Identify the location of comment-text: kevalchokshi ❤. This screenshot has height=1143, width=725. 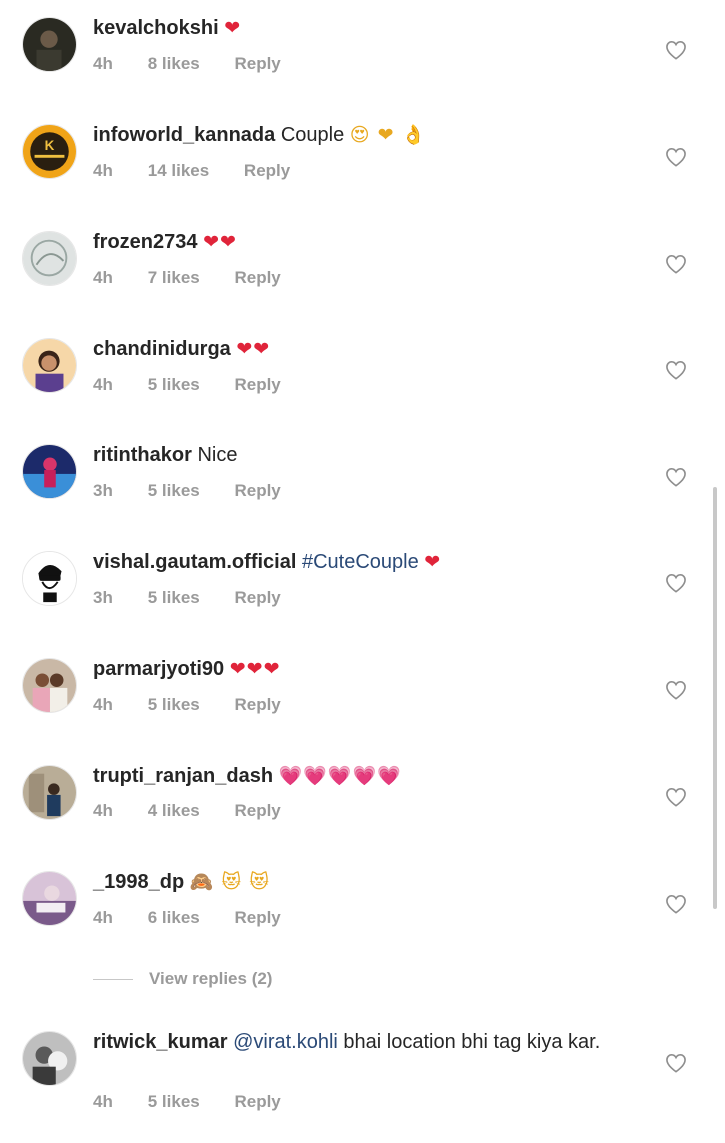
(369, 28).